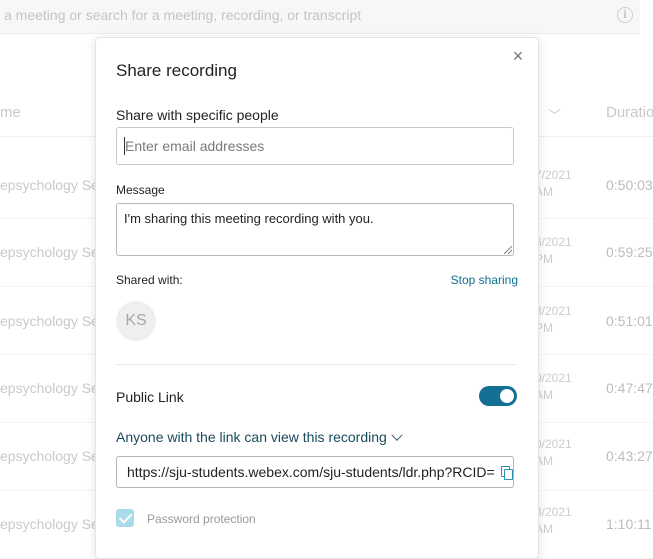  I want to click on password-protection-label: Password protection, so click(201, 519).